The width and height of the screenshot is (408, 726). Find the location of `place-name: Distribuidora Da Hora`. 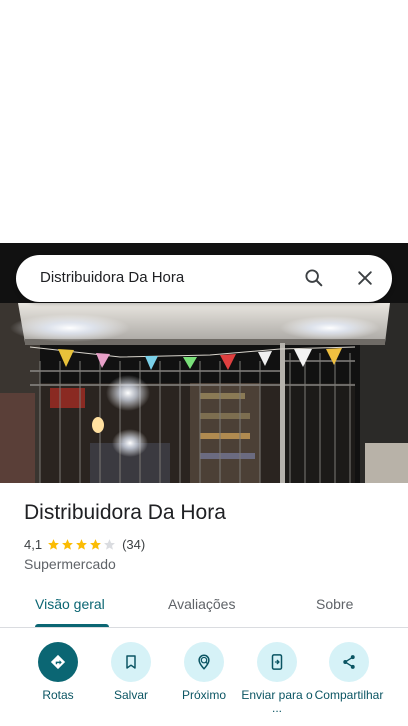

place-name: Distribuidora Da Hora is located at coordinates (125, 512).